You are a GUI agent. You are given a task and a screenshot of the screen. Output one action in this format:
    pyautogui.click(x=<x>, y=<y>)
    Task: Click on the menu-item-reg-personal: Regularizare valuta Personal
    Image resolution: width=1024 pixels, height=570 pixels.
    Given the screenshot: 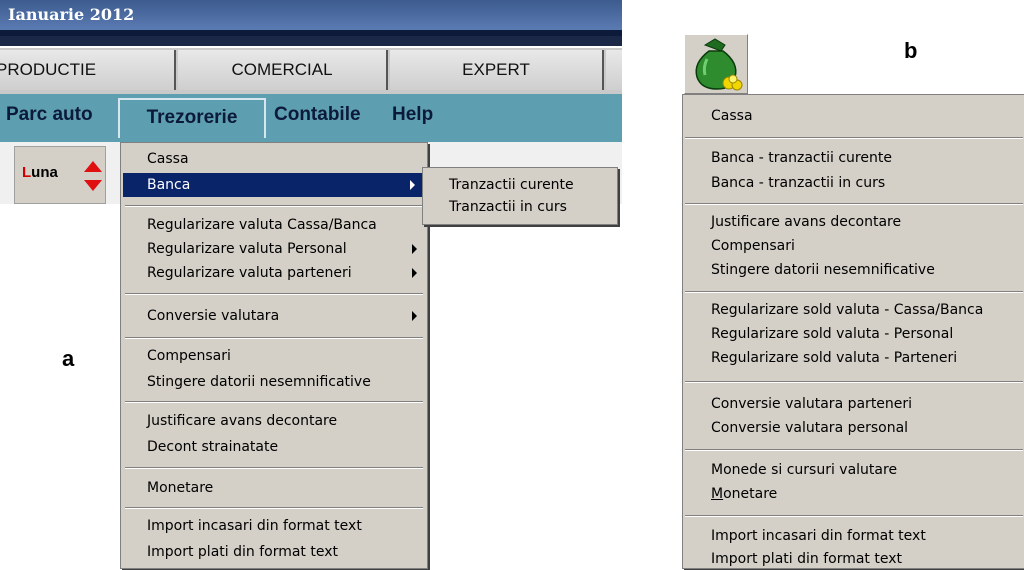 What is the action you would take?
    pyautogui.click(x=247, y=249)
    